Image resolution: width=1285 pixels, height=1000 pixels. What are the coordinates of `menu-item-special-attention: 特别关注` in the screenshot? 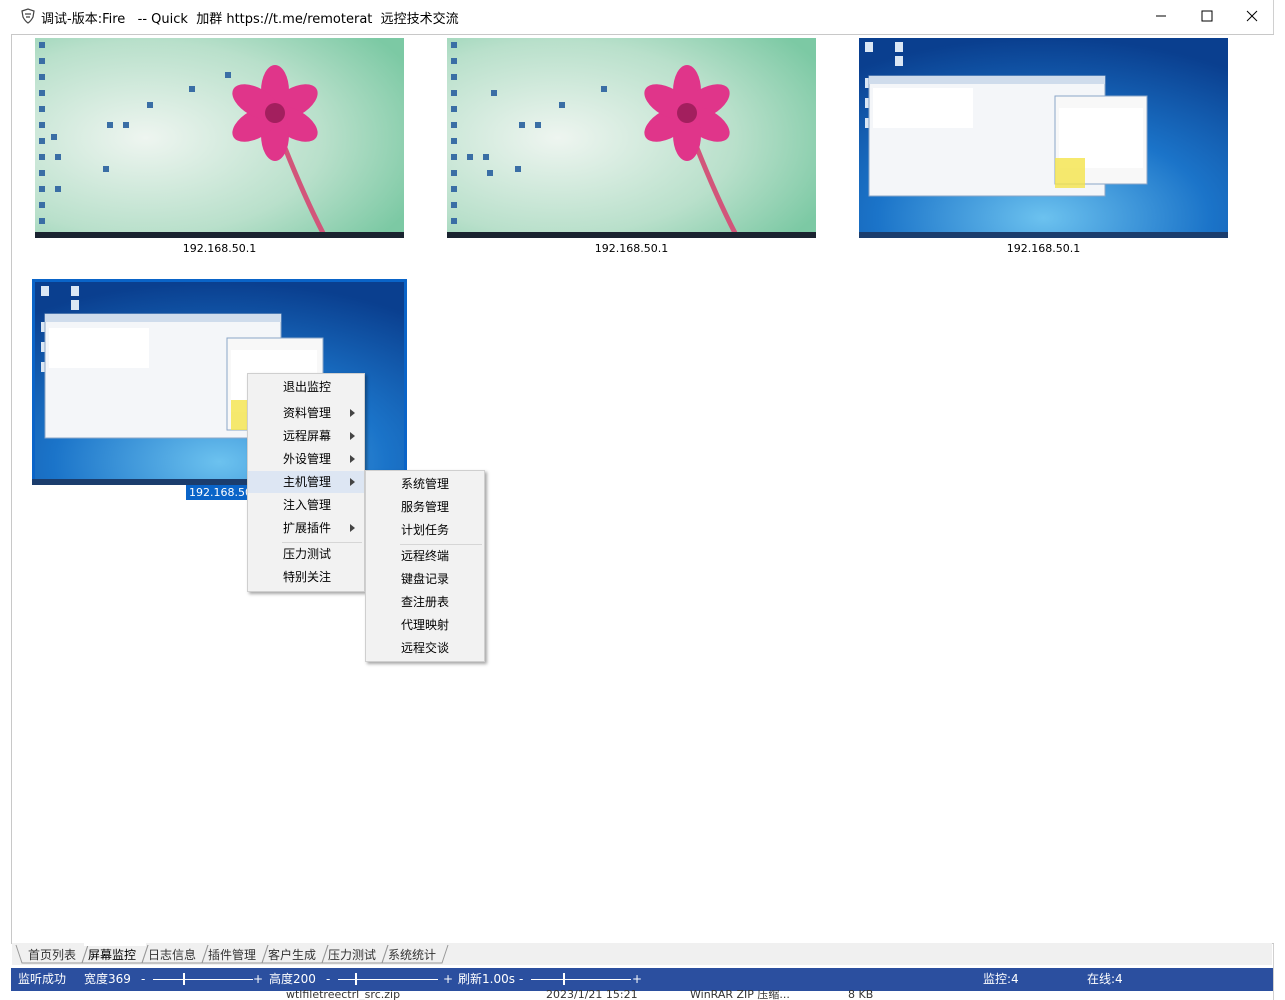 It's located at (306, 577).